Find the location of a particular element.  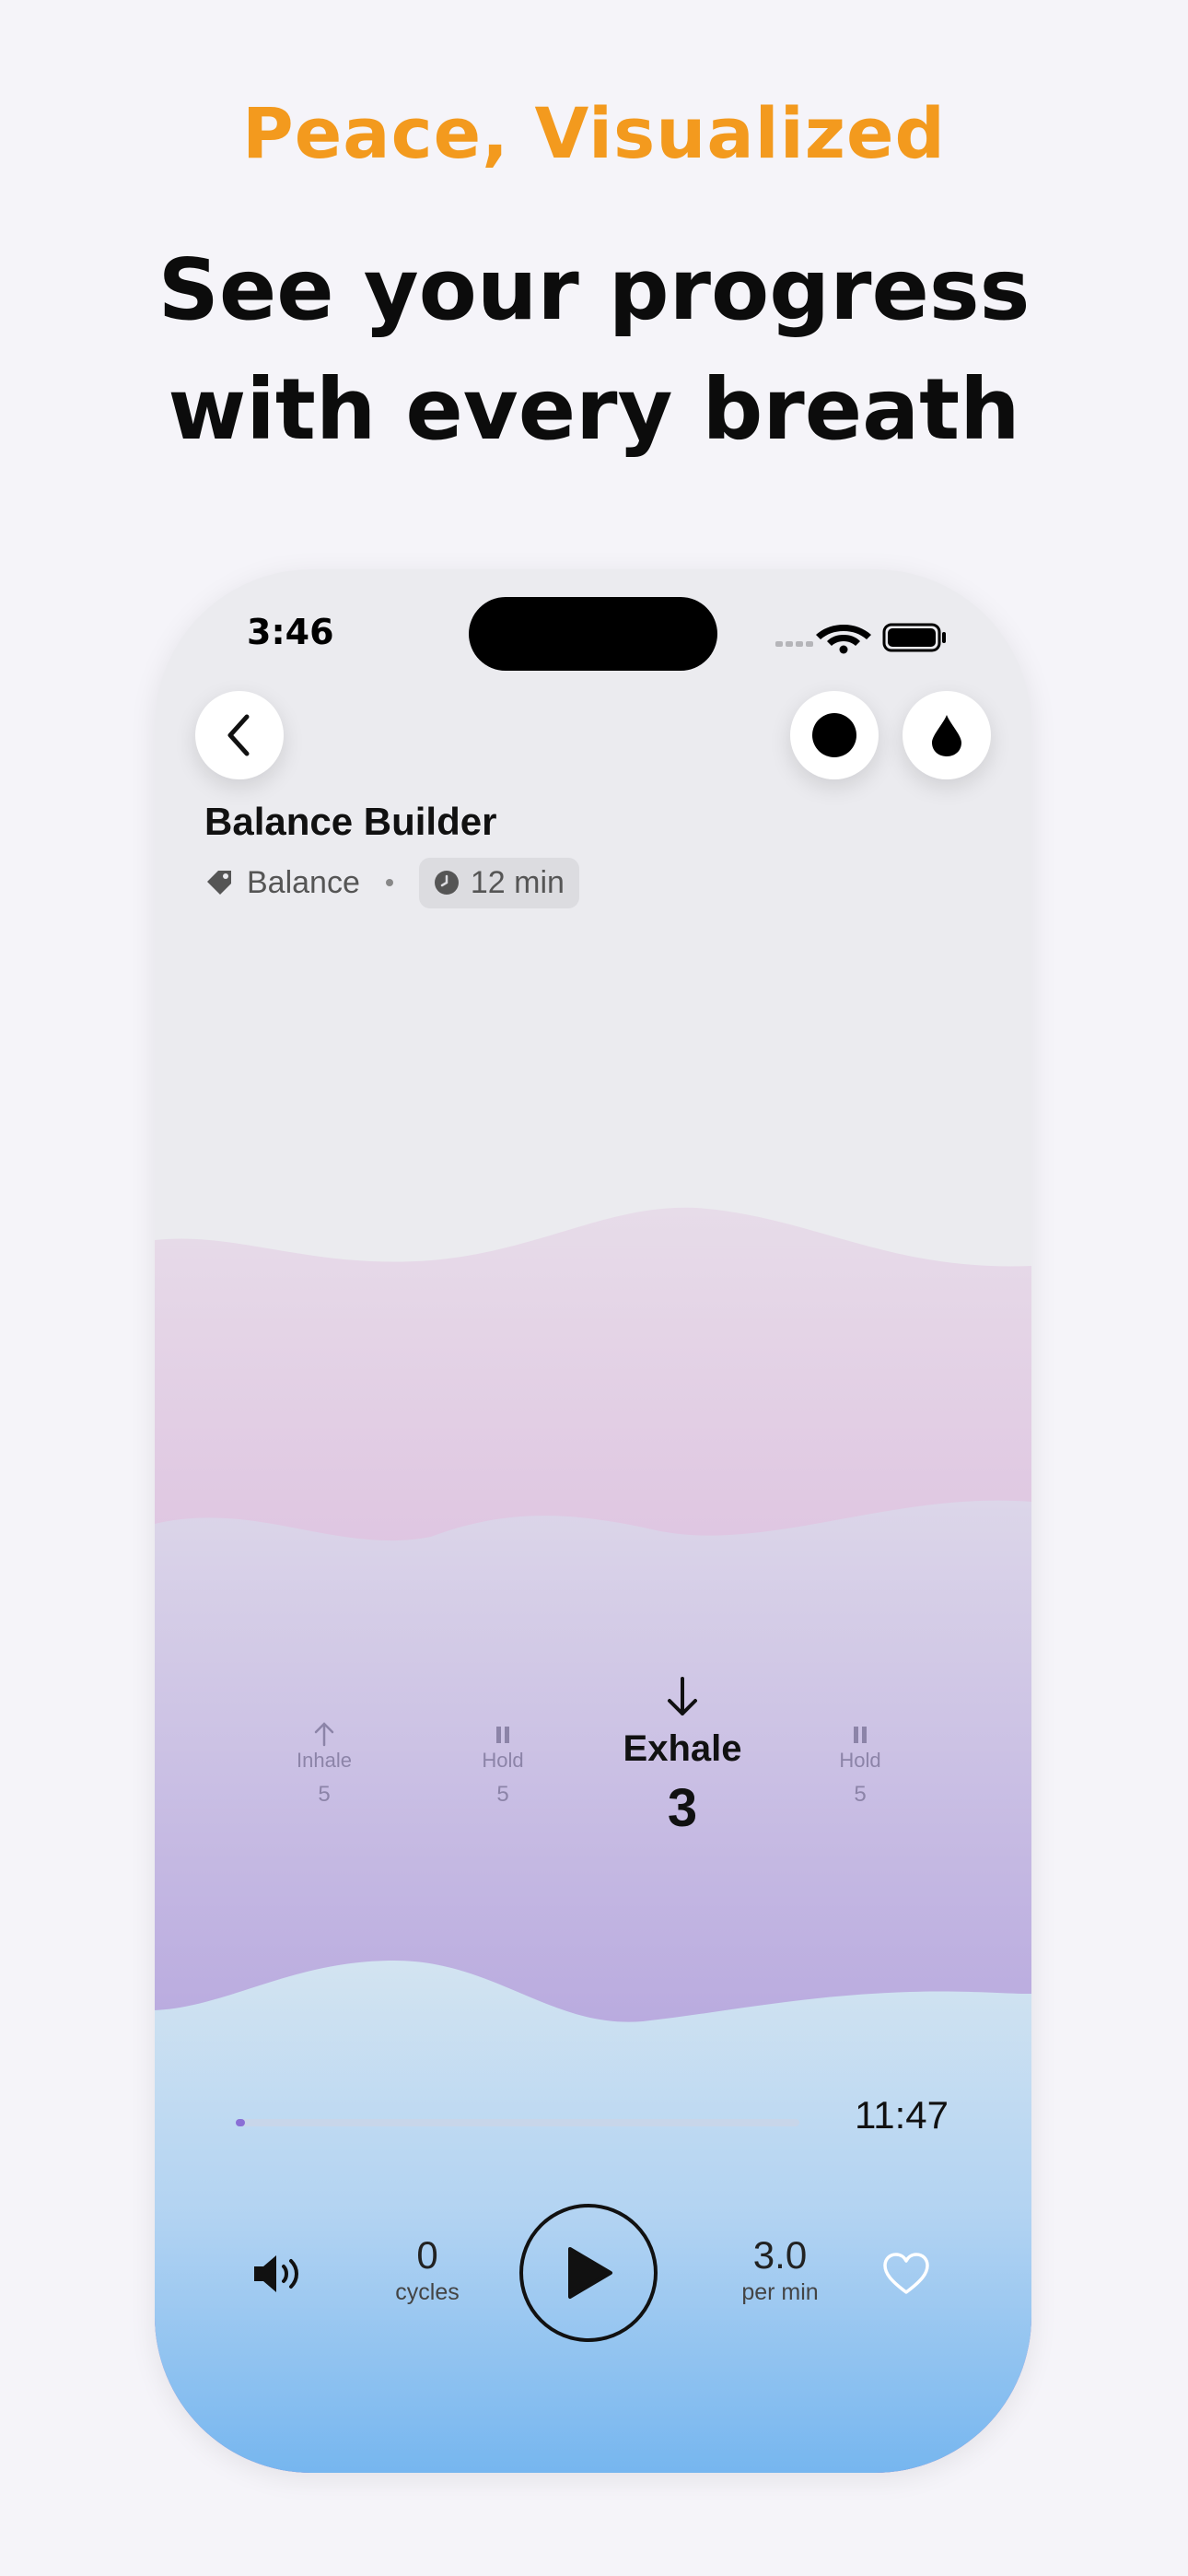

status-icons is located at coordinates (860, 638).